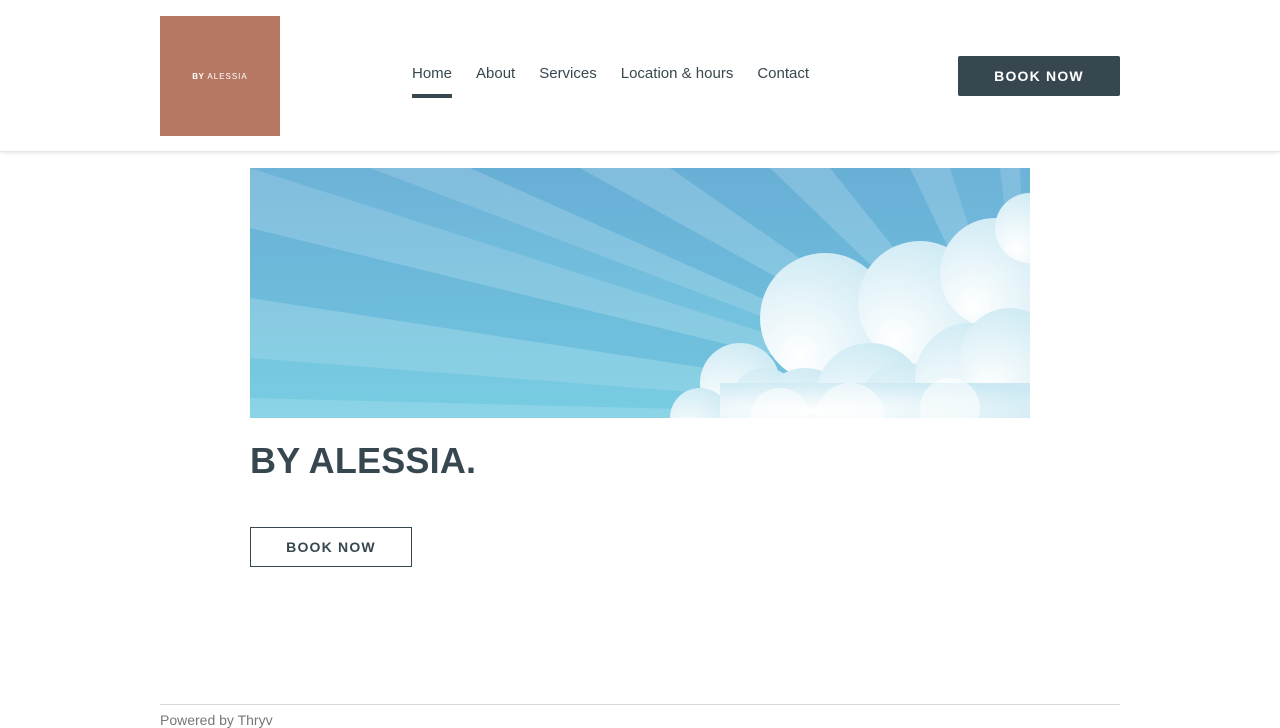  What do you see at coordinates (1039, 76) in the screenshot?
I see `header-book-now-button: BOOK NOW` at bounding box center [1039, 76].